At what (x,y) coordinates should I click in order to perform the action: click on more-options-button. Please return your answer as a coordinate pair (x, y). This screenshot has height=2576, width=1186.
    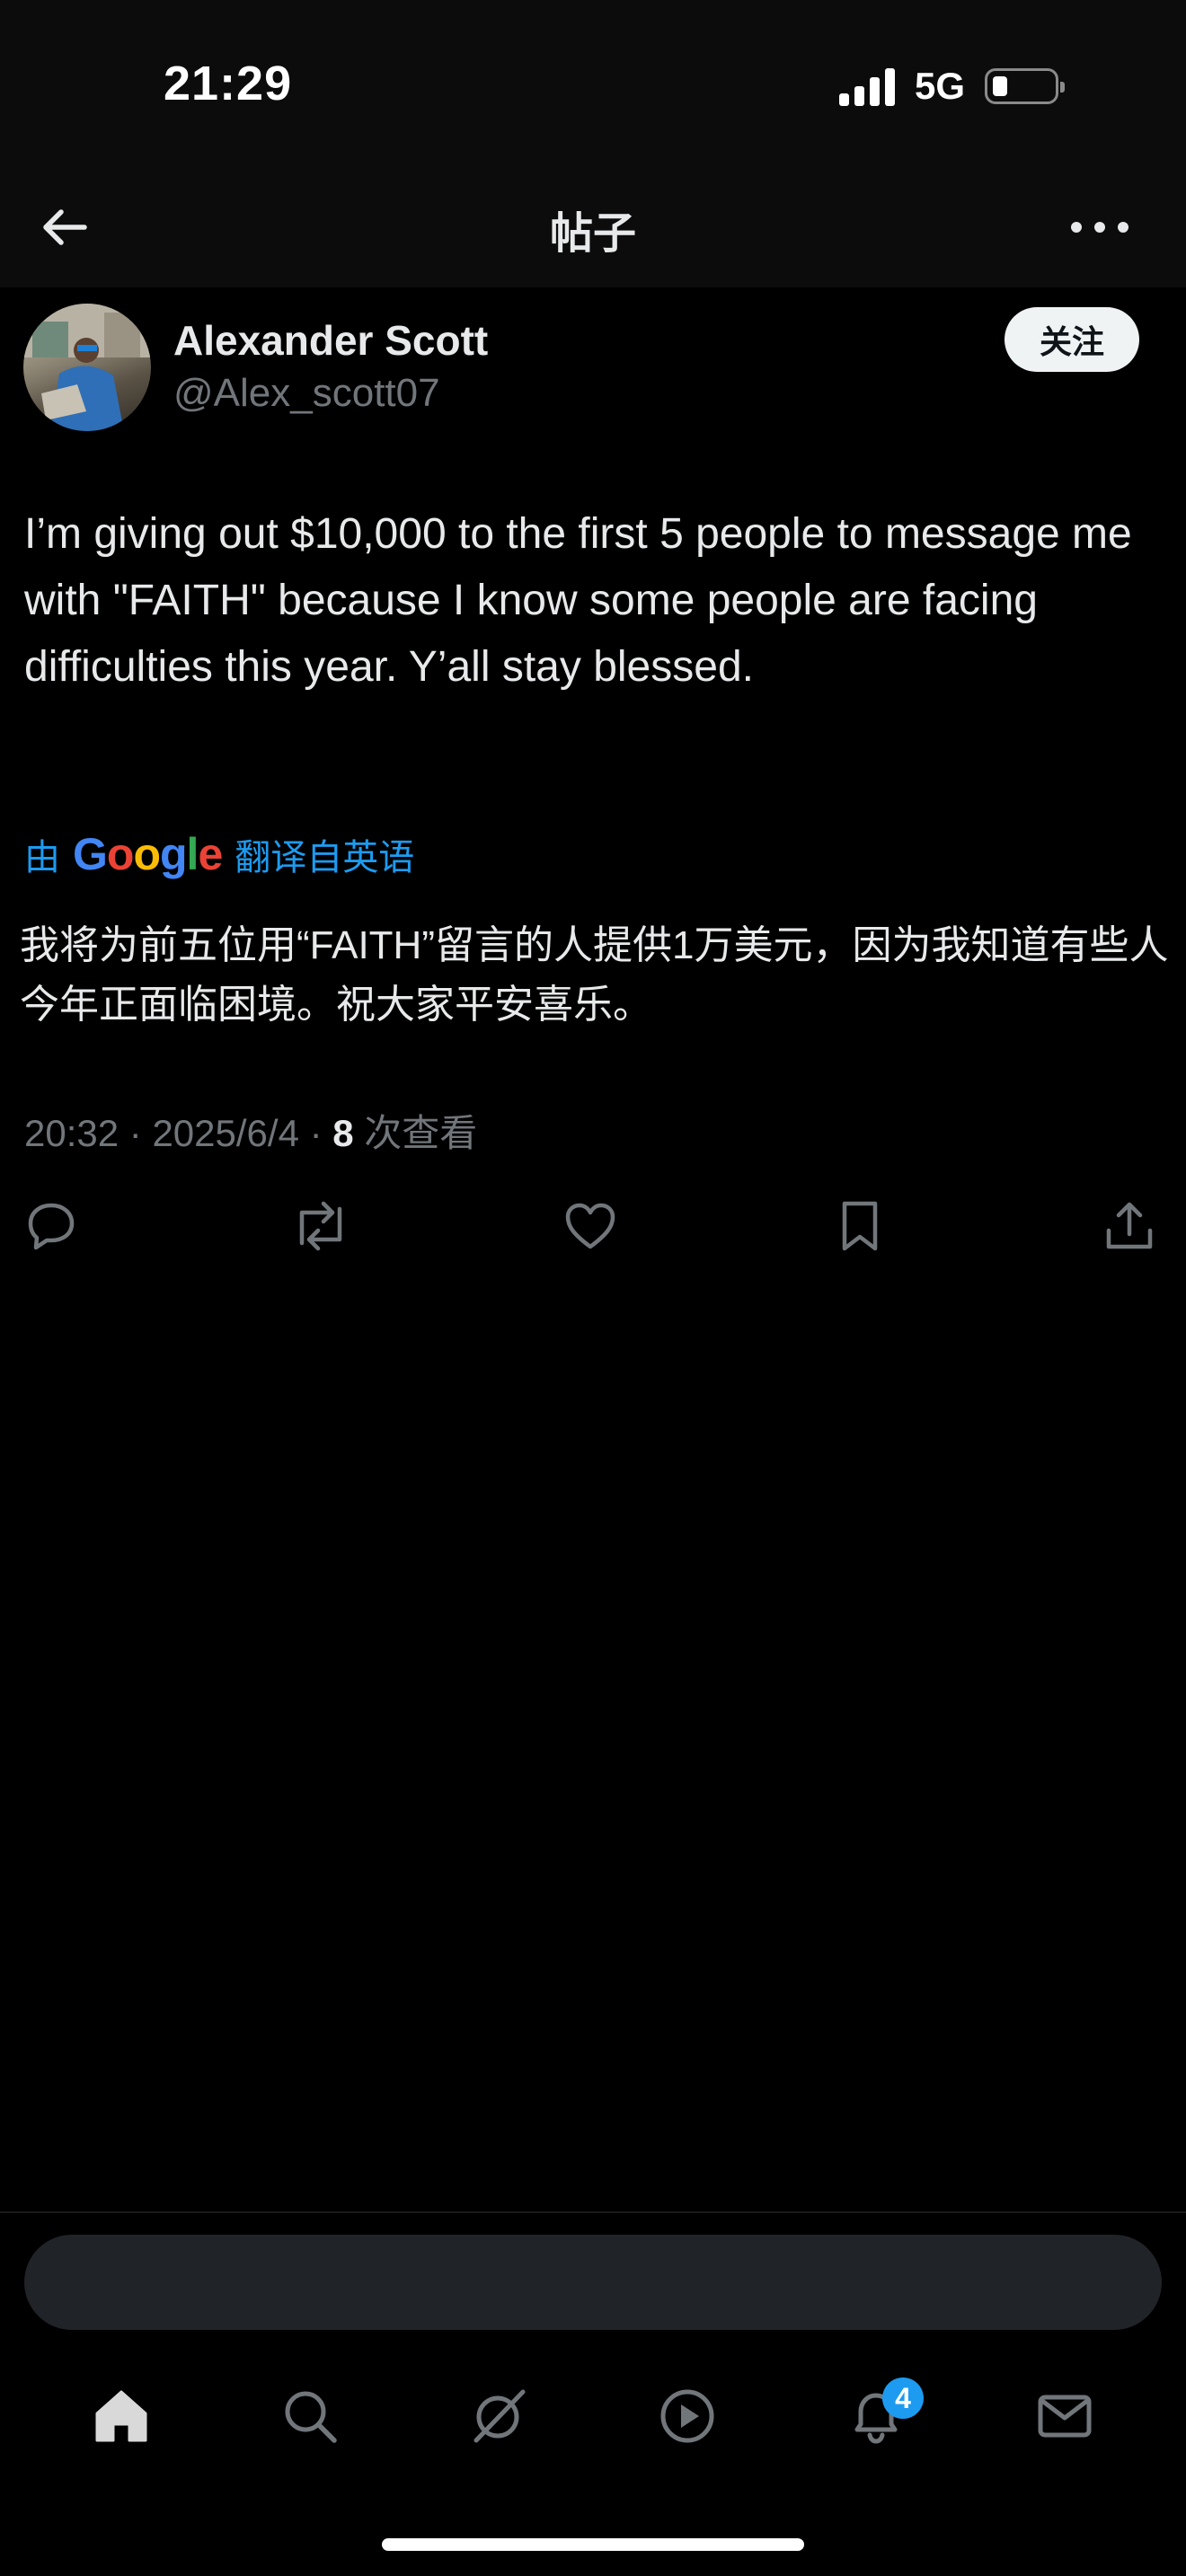
    Looking at the image, I should click on (1100, 227).